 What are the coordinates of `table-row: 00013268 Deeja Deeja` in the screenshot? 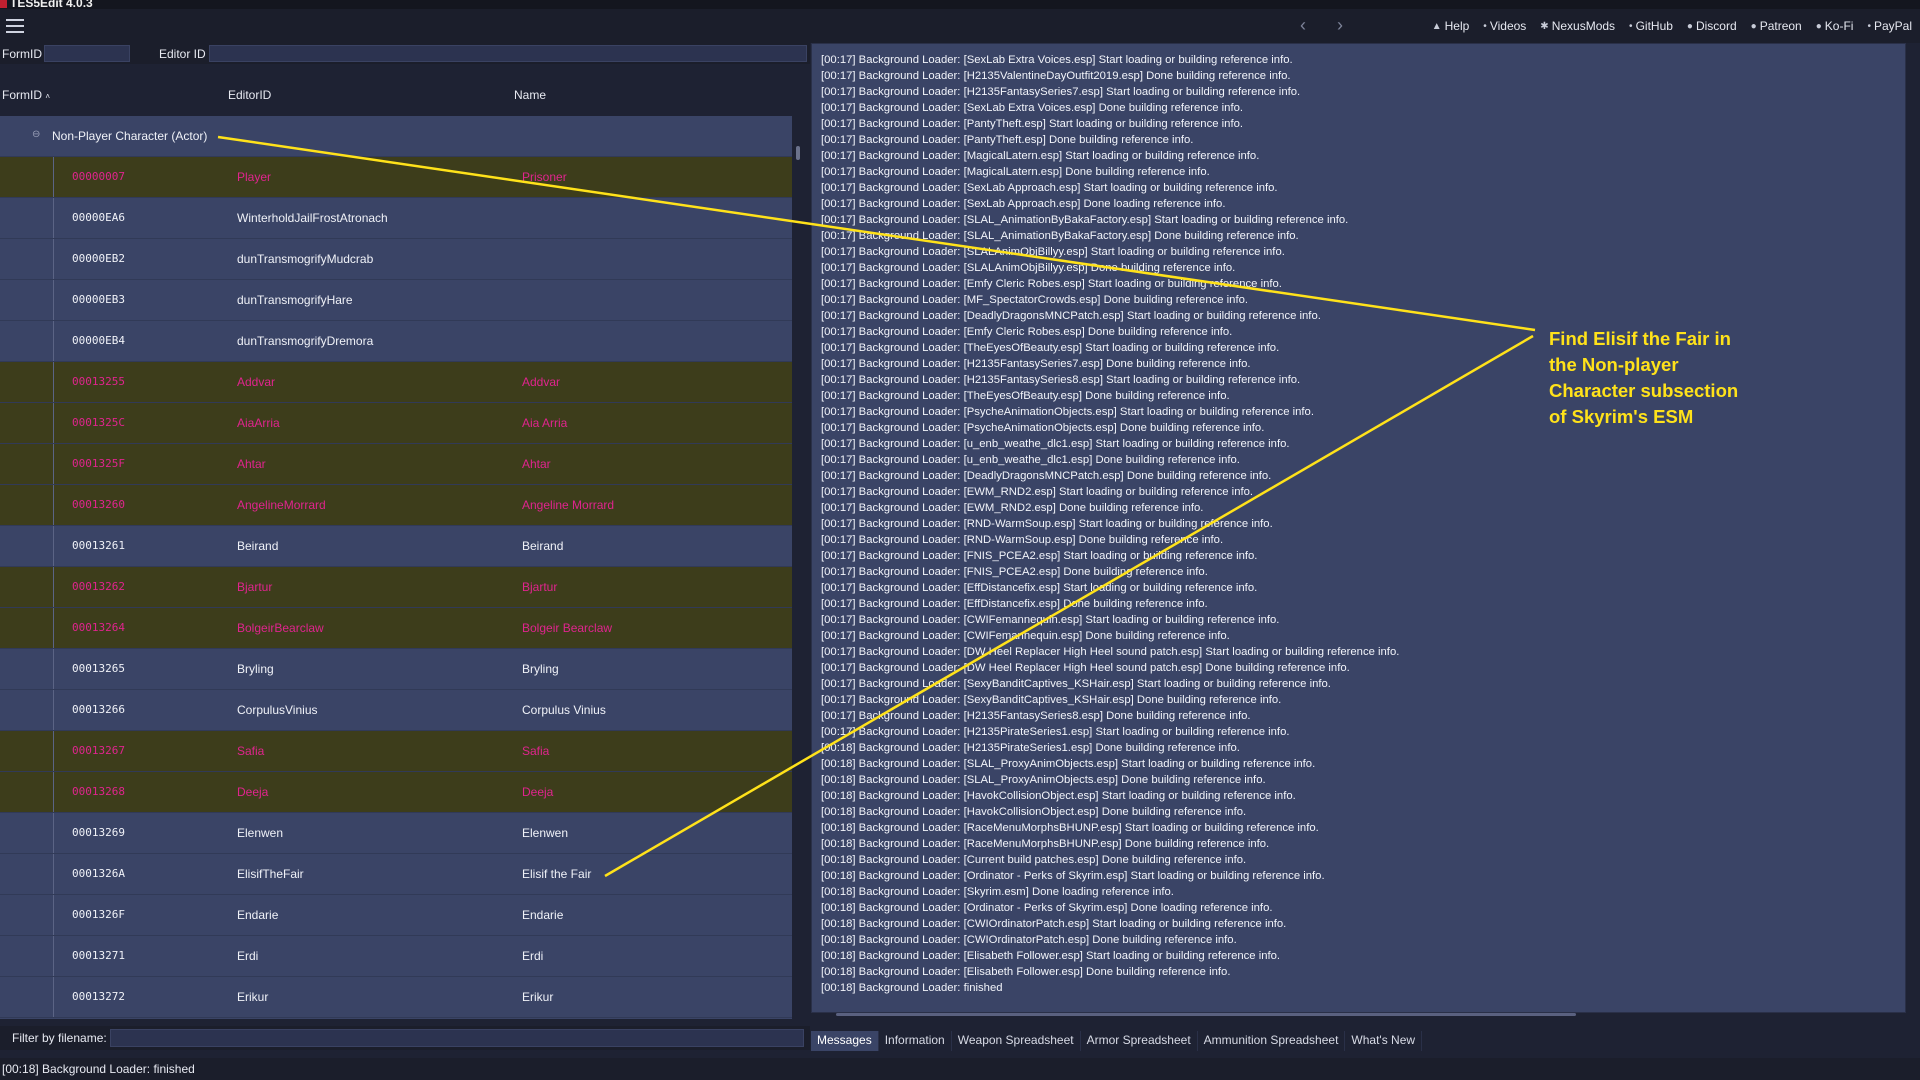 It's located at (396, 792).